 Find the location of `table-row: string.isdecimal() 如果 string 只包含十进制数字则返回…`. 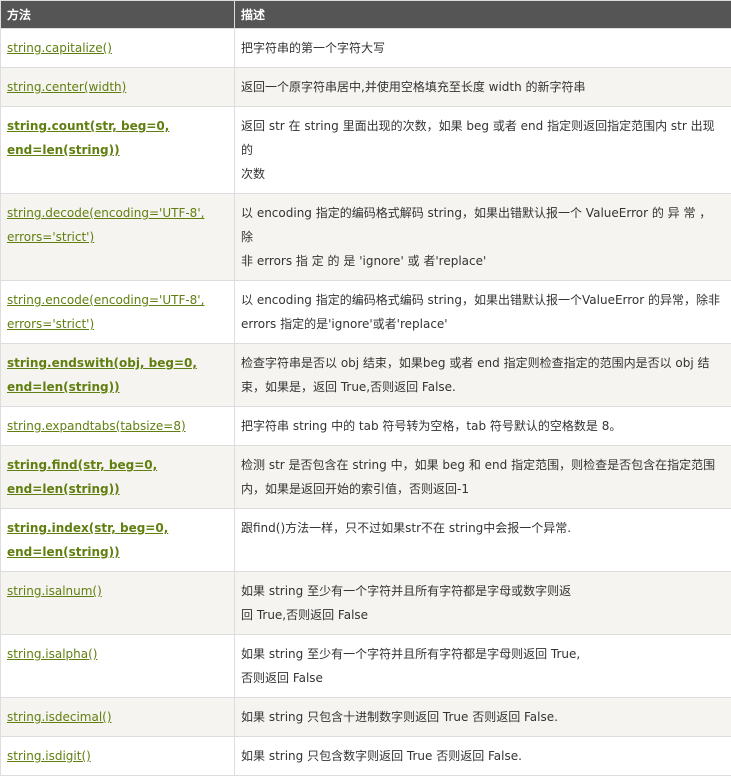

table-row: string.isdecimal() 如果 string 只包含十进制数字则返回… is located at coordinates (366, 717).